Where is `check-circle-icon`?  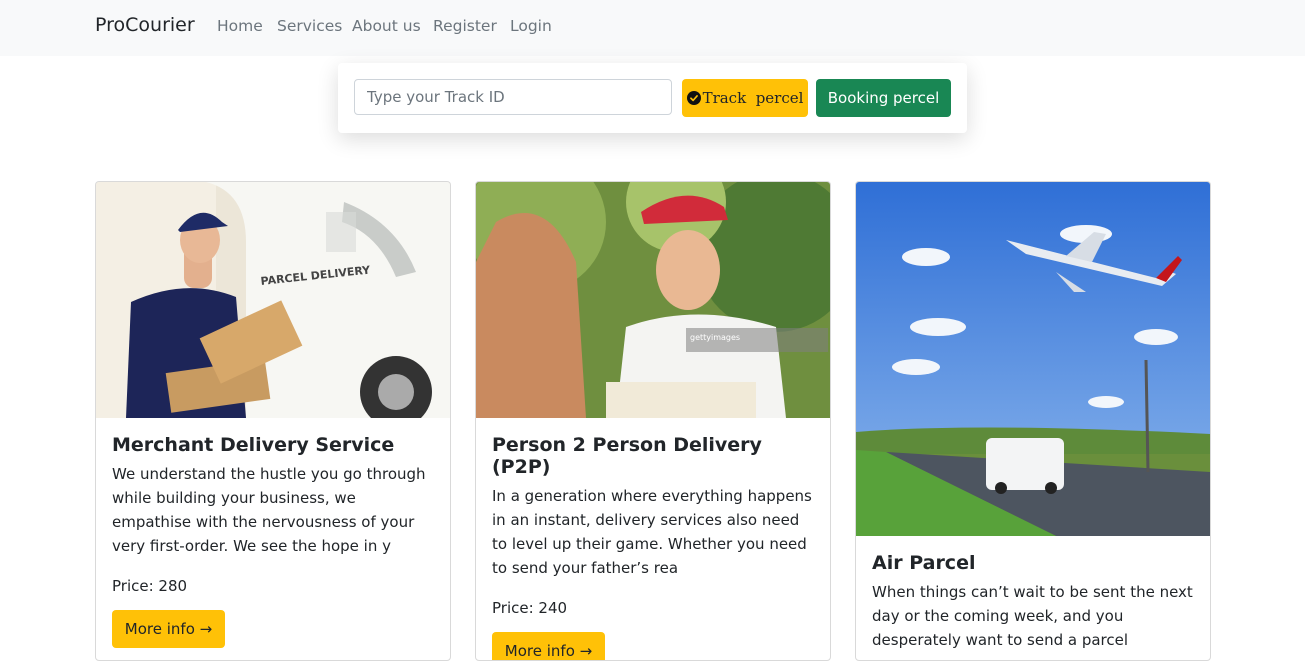
check-circle-icon is located at coordinates (693, 98).